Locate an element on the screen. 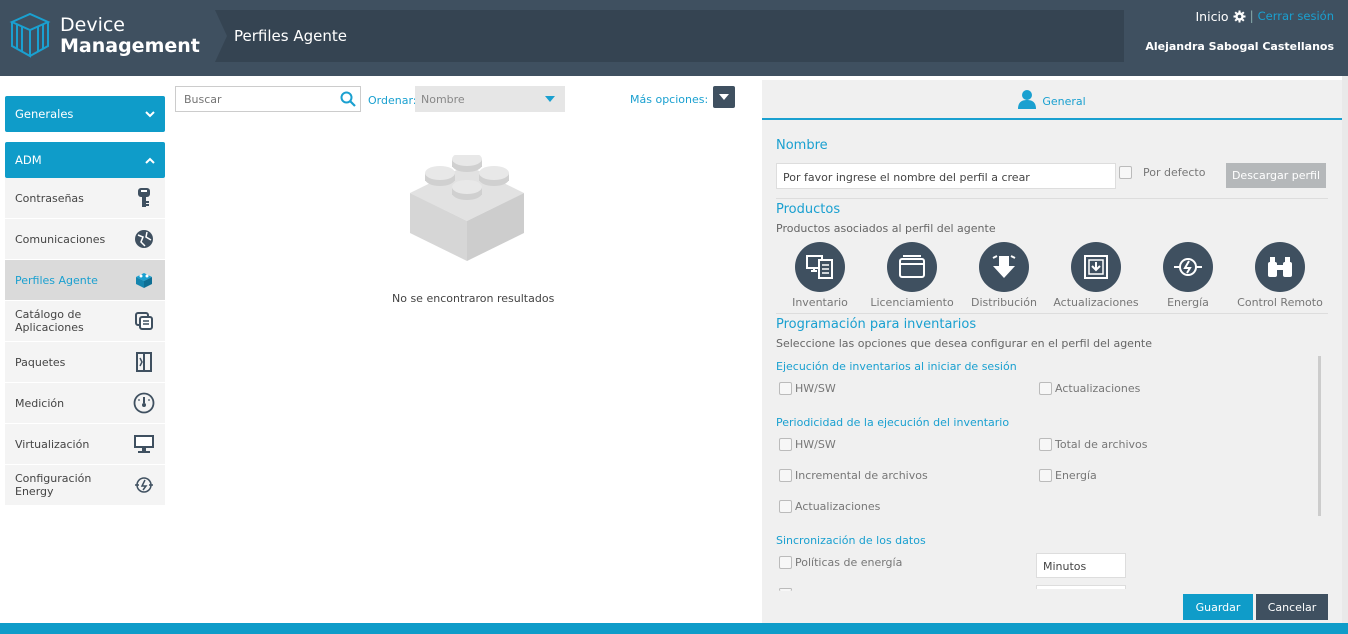 The height and width of the screenshot is (634, 1348). accordion-adm-label: ADM is located at coordinates (28, 160).